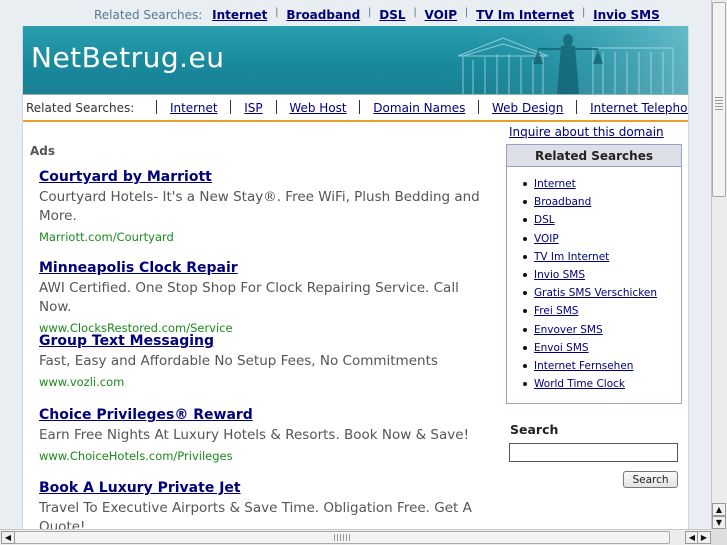 Image resolution: width=727 pixels, height=545 pixels. Describe the element at coordinates (639, 108) in the screenshot. I see `nav-link-internet-telephony: Internet Telephony` at that location.